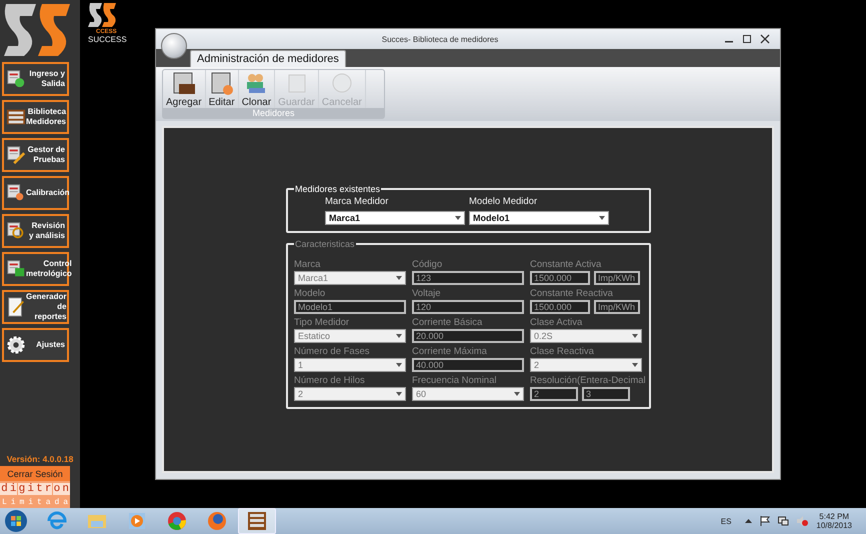 The image size is (866, 534). What do you see at coordinates (834, 525) in the screenshot?
I see `clock-date: 10/8/2013` at bounding box center [834, 525].